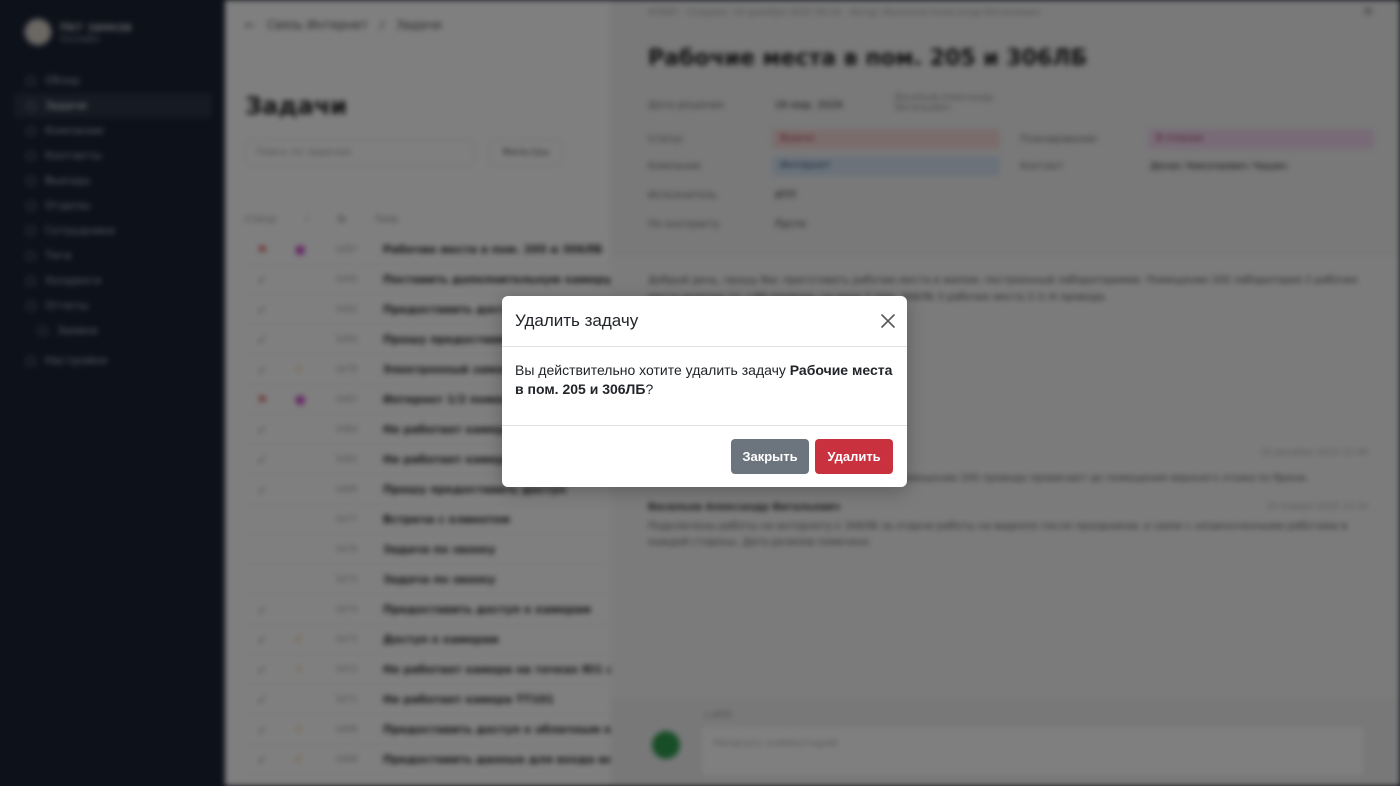 The width and height of the screenshot is (1400, 786). I want to click on close-icon, so click(888, 321).